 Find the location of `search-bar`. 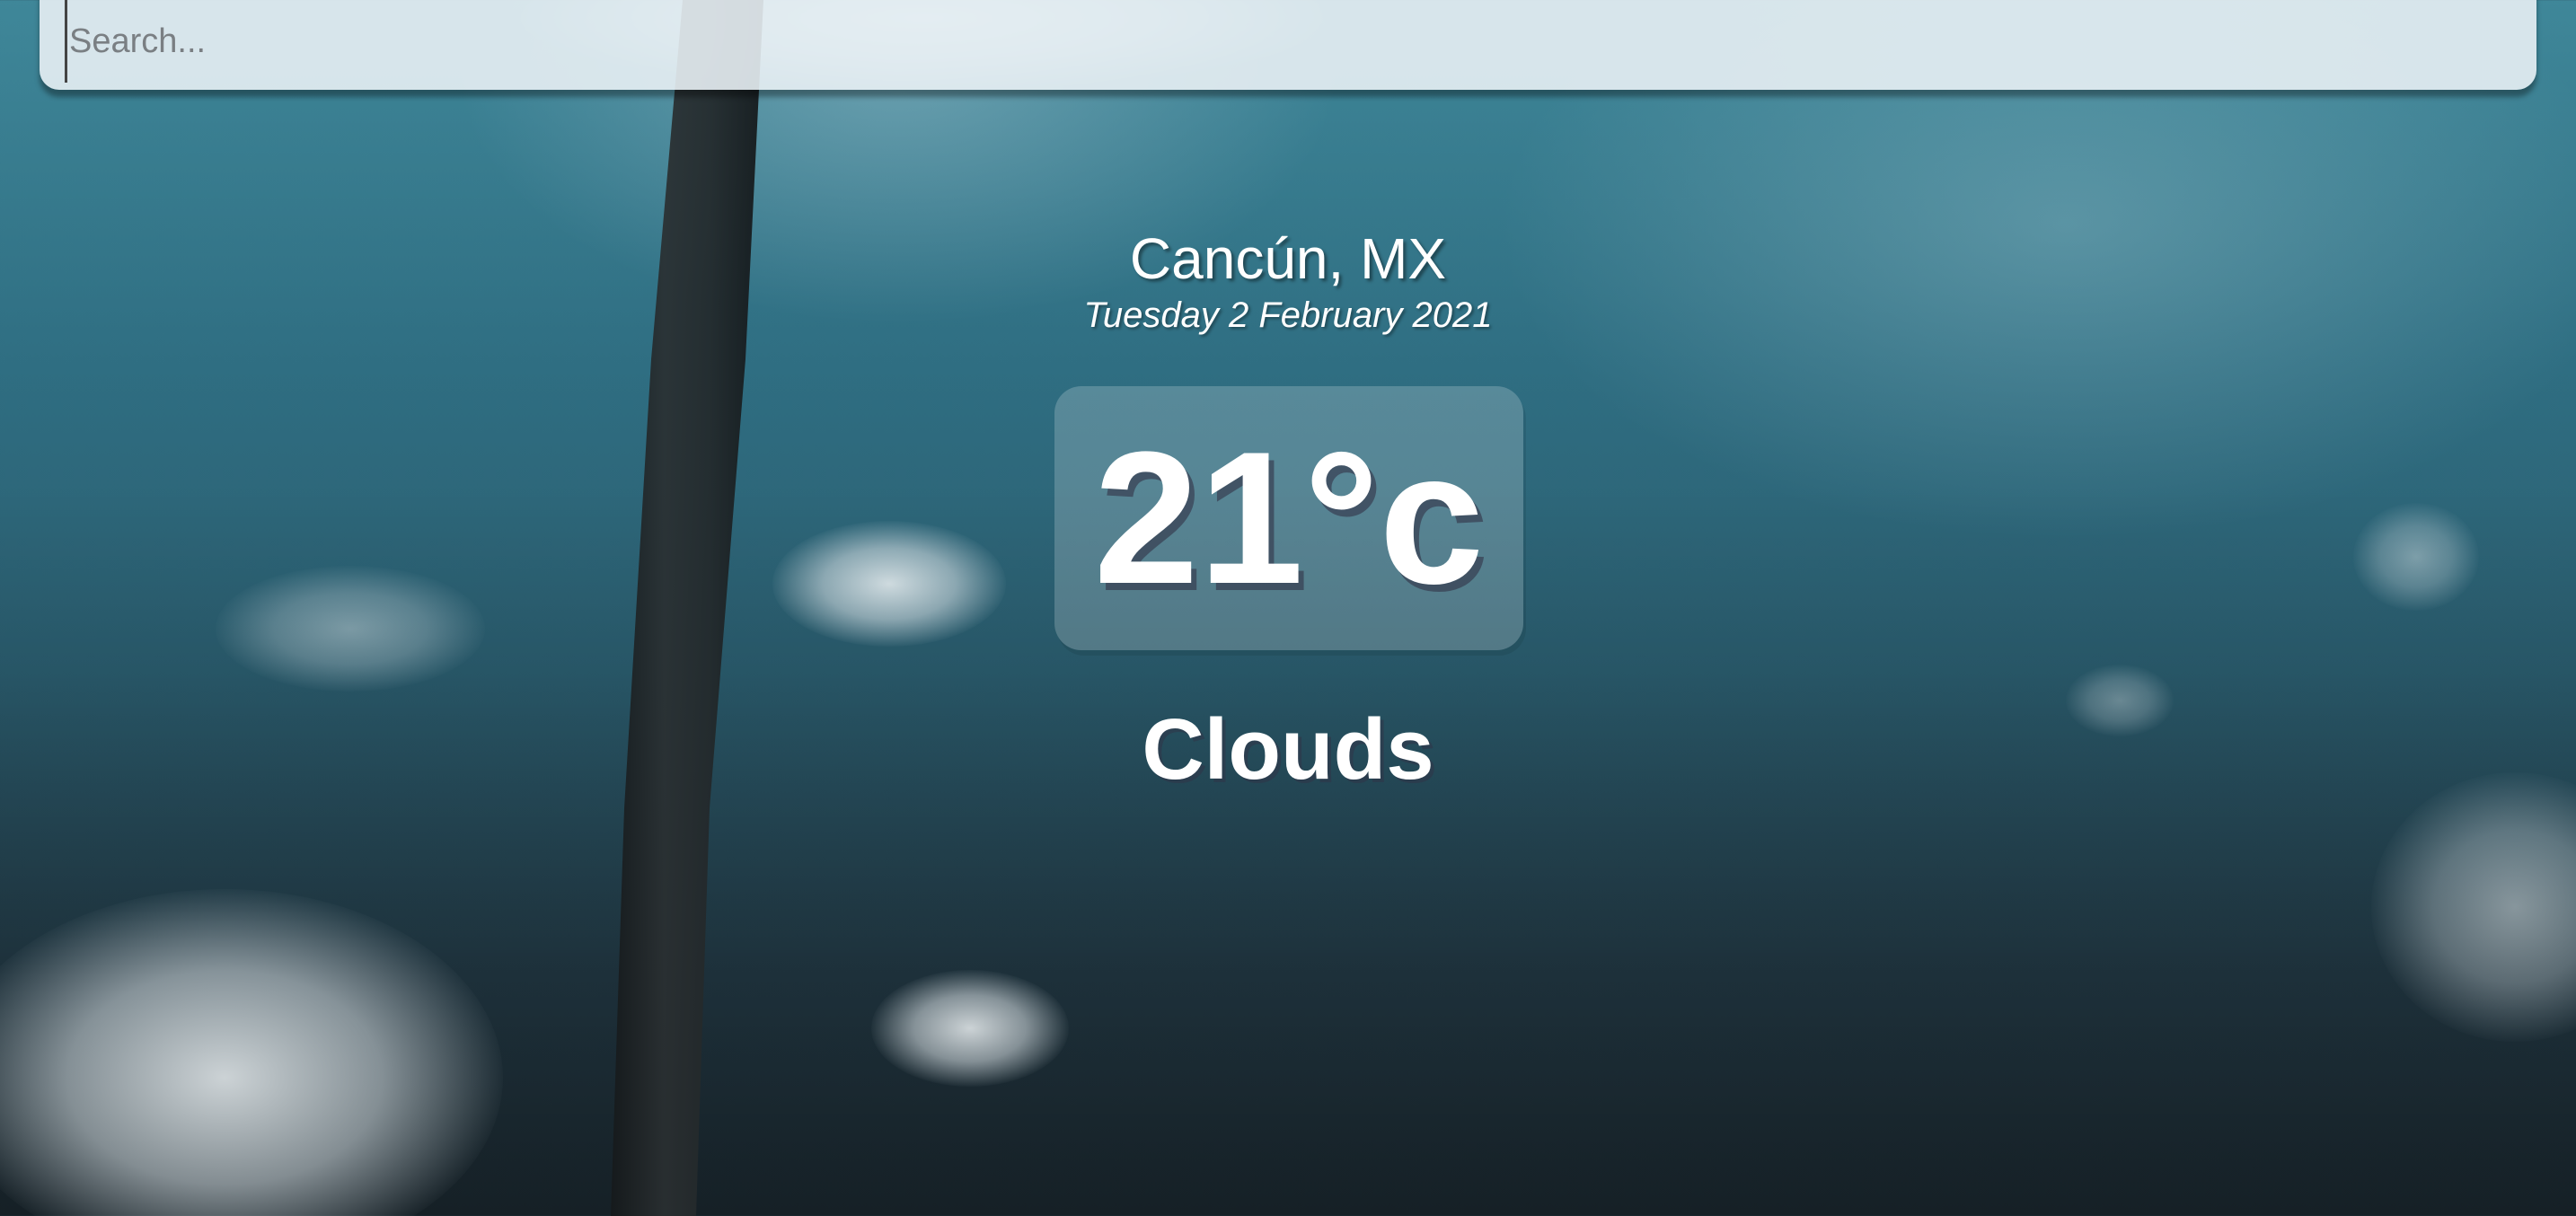

search-bar is located at coordinates (1288, 45).